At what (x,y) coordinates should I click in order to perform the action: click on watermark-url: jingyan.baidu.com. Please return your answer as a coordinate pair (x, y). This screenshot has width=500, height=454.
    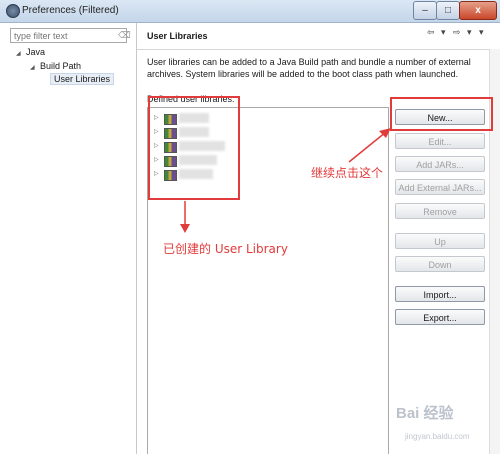
    Looking at the image, I should click on (437, 436).